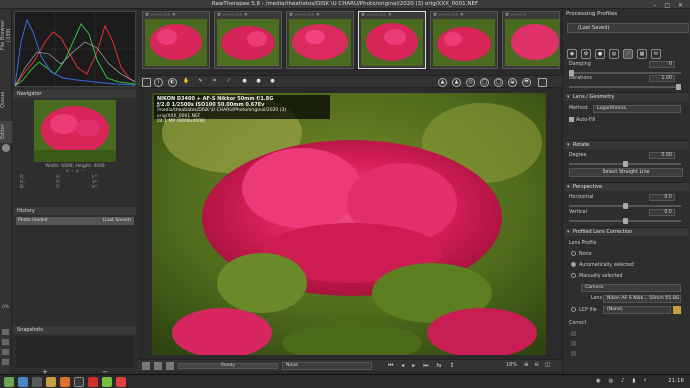 The width and height of the screenshot is (690, 388). I want to click on firefox-icon, so click(65, 382).